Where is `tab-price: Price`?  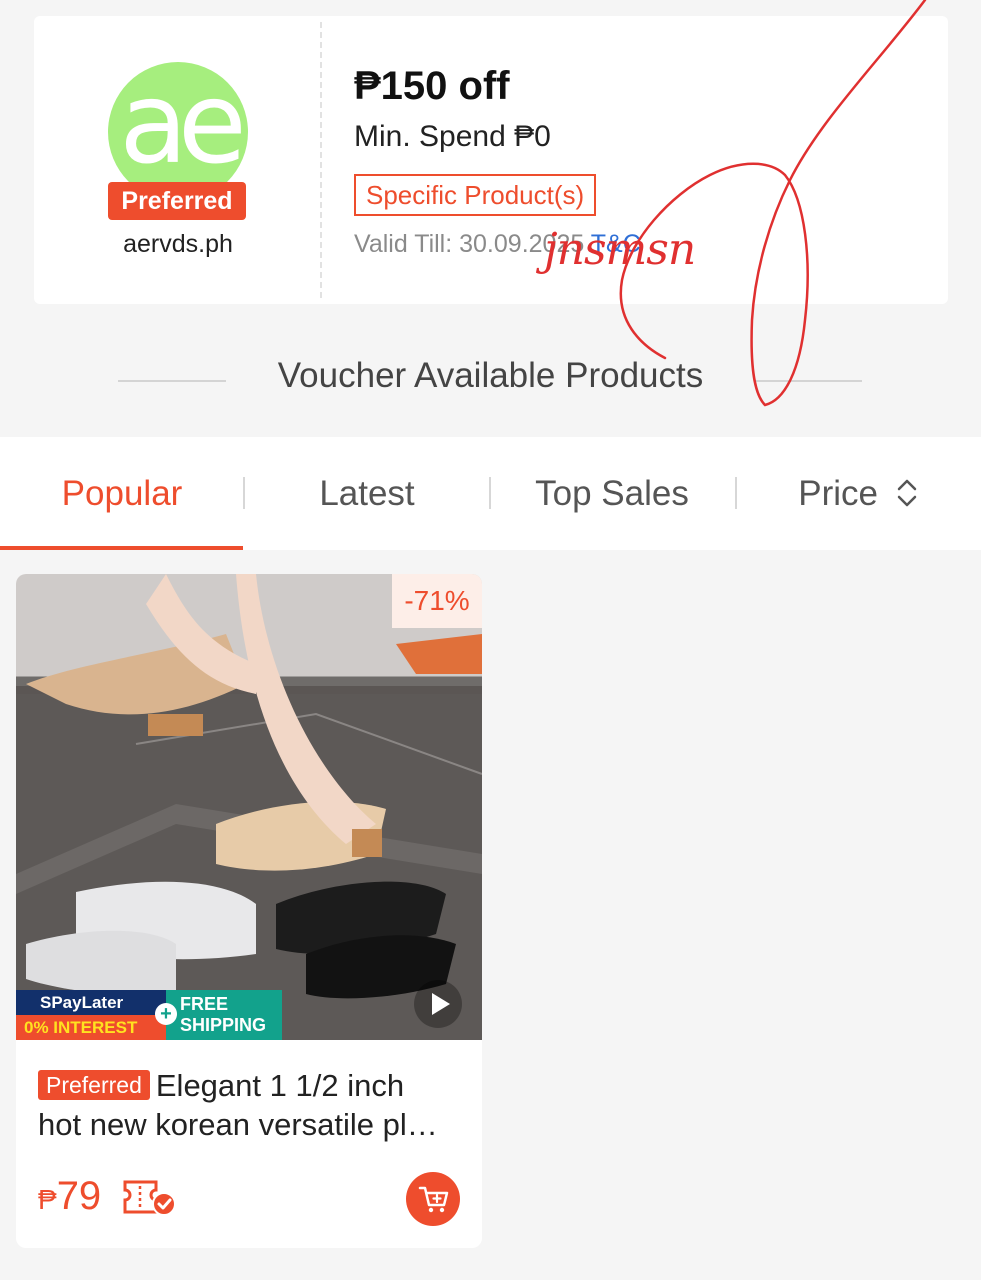
tab-price: Price is located at coordinates (858, 493).